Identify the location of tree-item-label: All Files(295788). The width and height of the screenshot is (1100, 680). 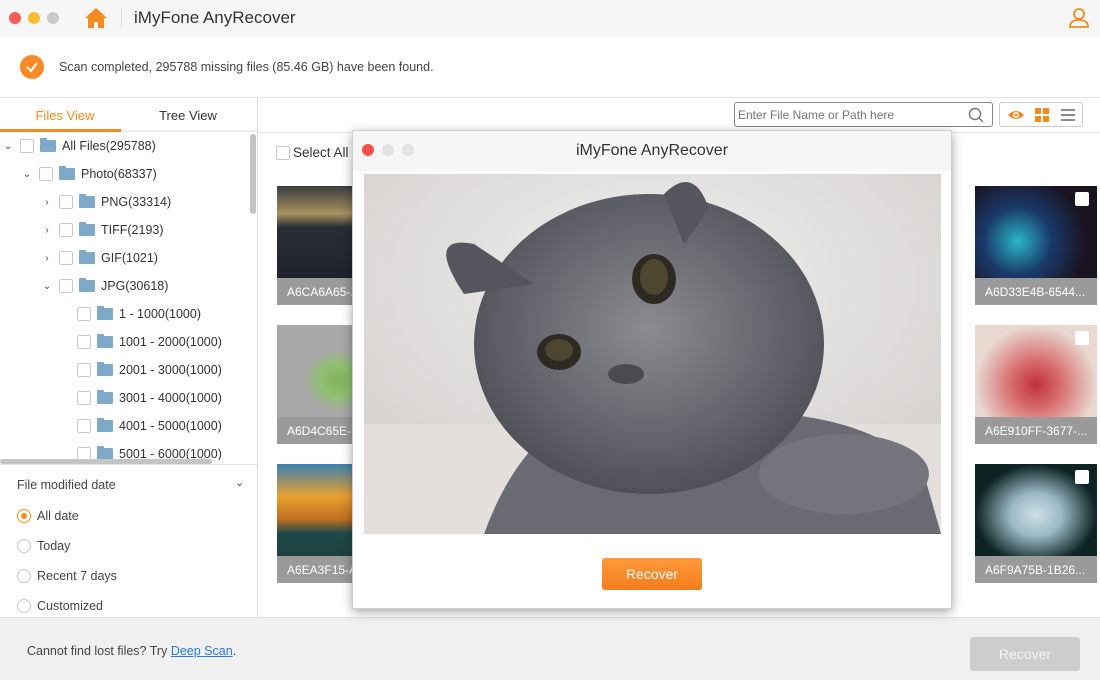
(109, 146).